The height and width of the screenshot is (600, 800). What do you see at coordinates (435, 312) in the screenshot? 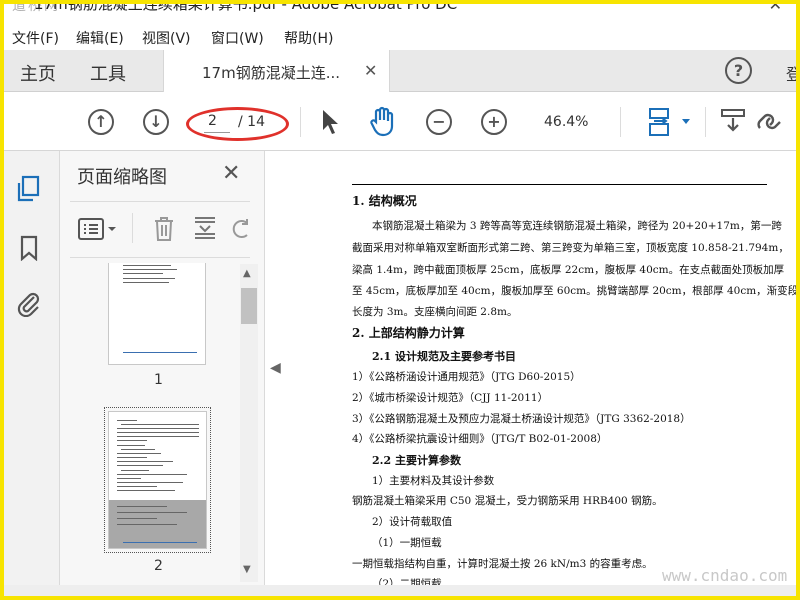
I see `paragraph-line: 长度为 3m。支座横向间距 2.8m。` at bounding box center [435, 312].